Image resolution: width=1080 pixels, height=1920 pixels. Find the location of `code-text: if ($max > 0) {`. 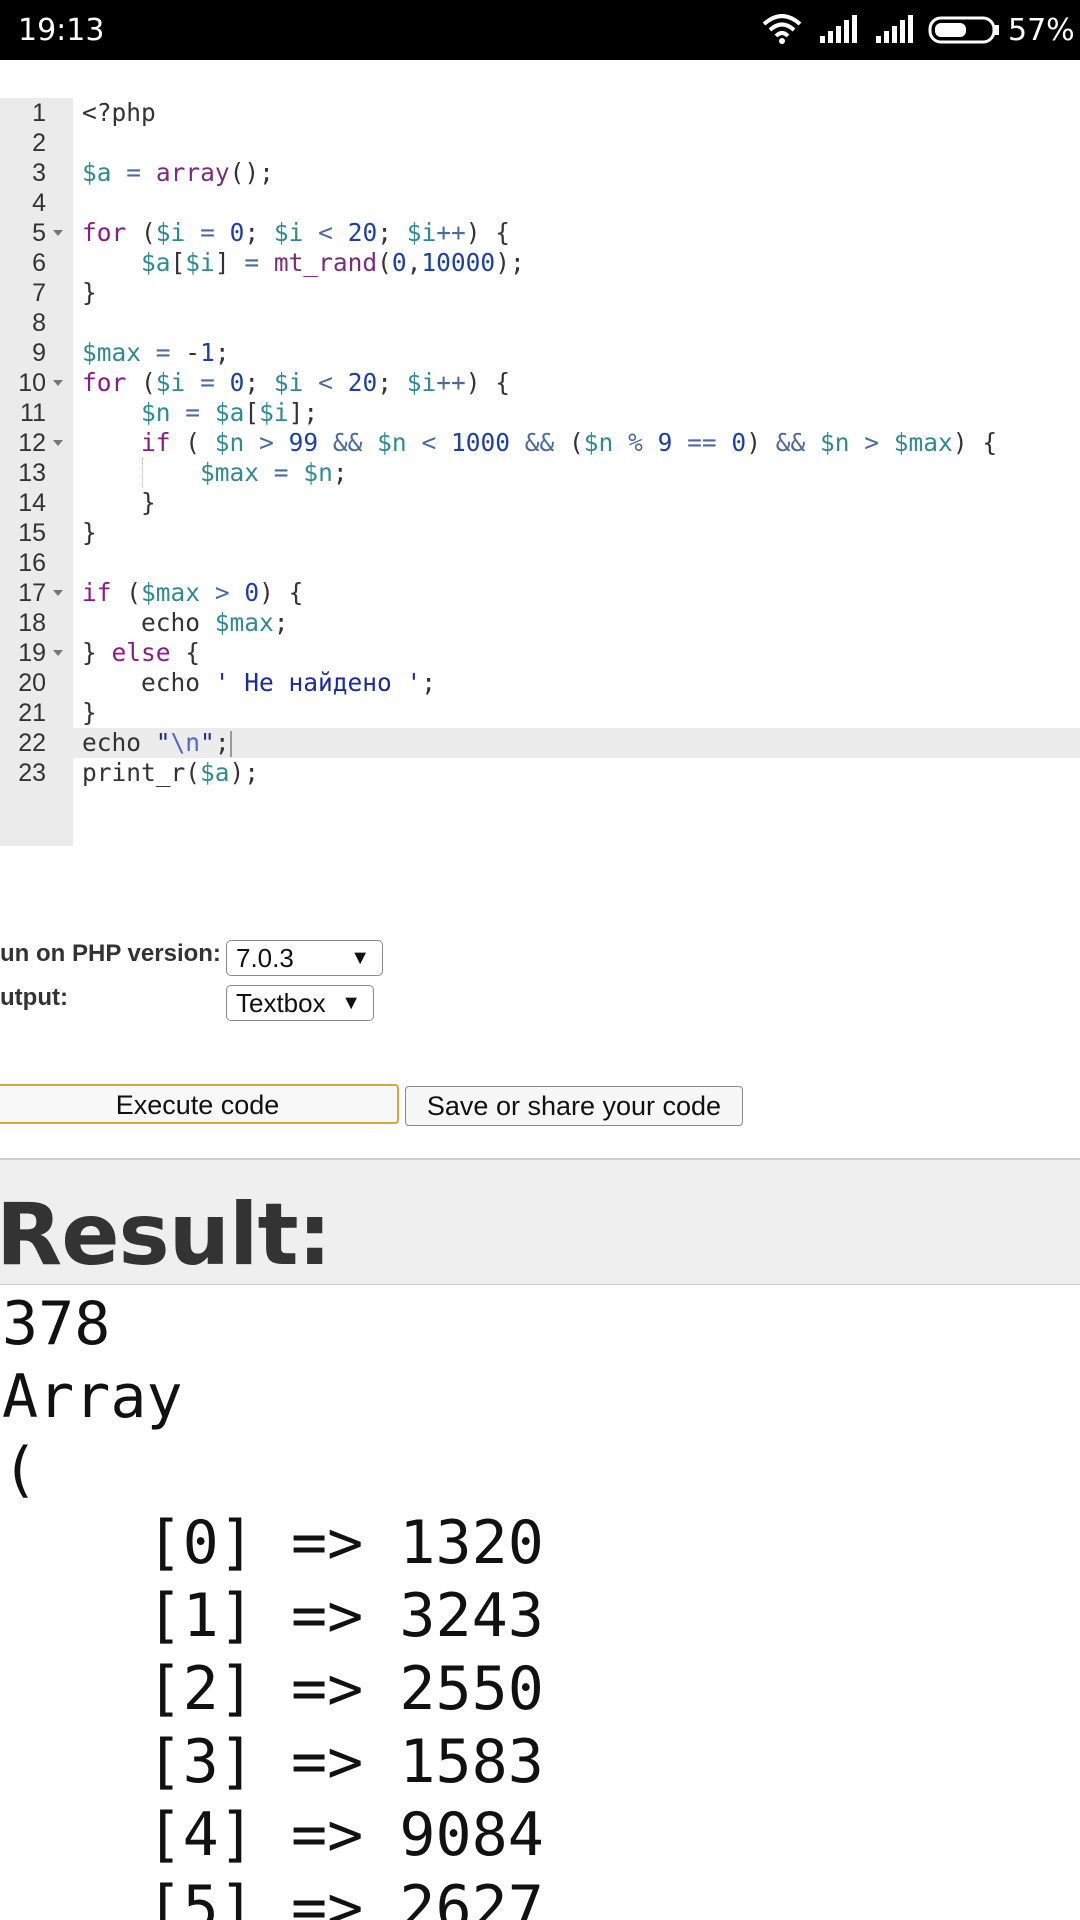

code-text: if ($max > 0) { is located at coordinates (193, 592).